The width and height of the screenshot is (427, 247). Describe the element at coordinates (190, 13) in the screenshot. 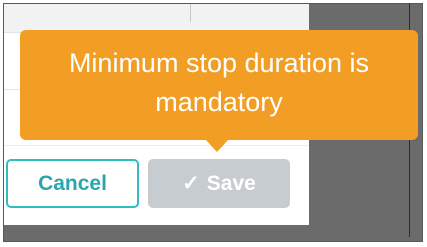

I see `column-divider` at that location.